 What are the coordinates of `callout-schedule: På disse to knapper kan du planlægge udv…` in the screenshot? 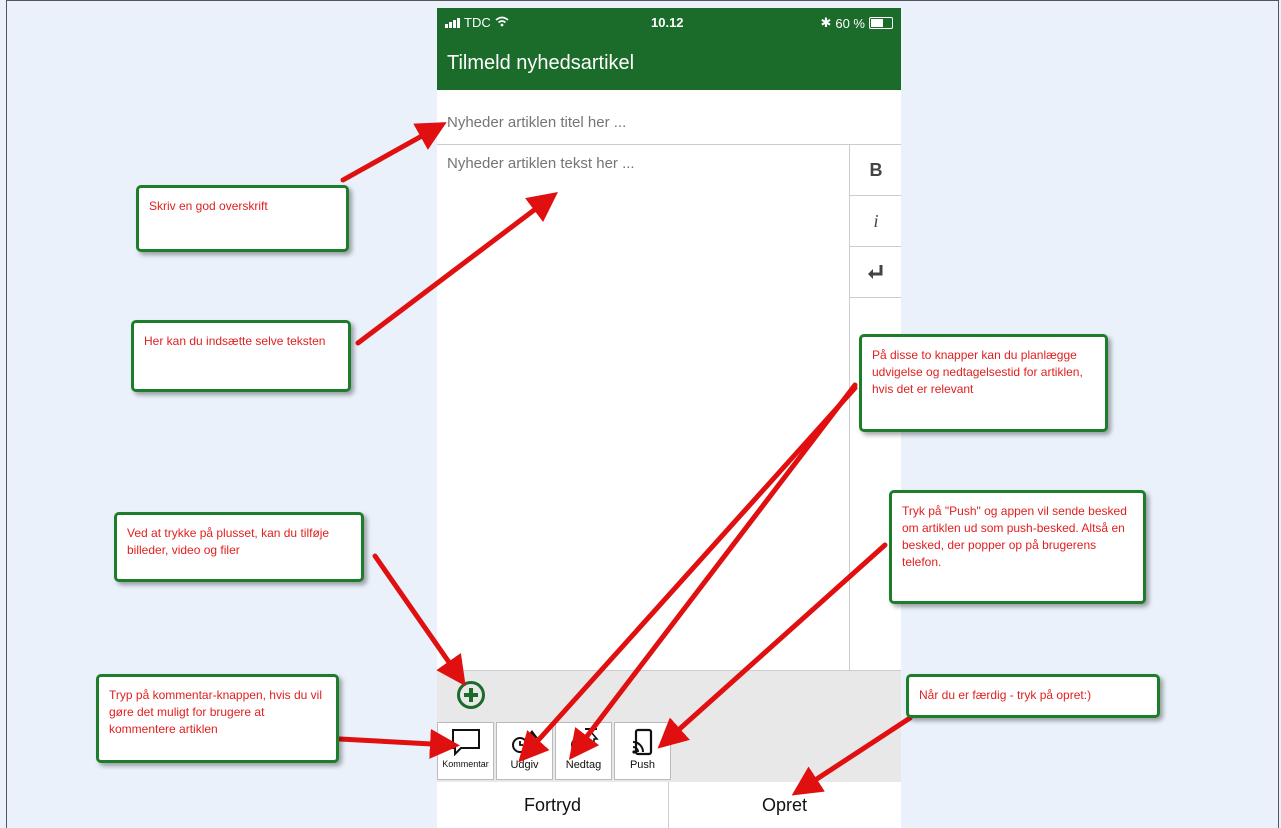 It's located at (983, 383).